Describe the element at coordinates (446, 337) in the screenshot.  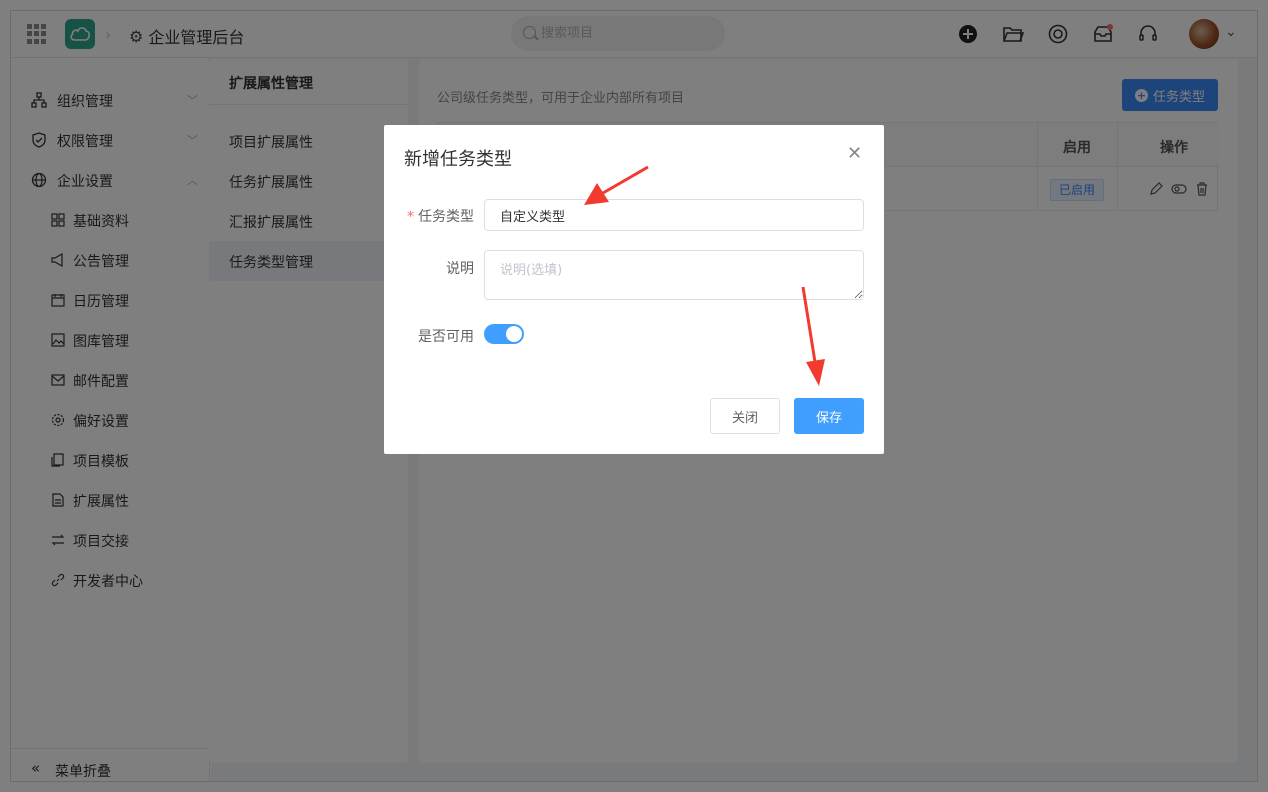
I see `enabled-label: 是否可用` at that location.